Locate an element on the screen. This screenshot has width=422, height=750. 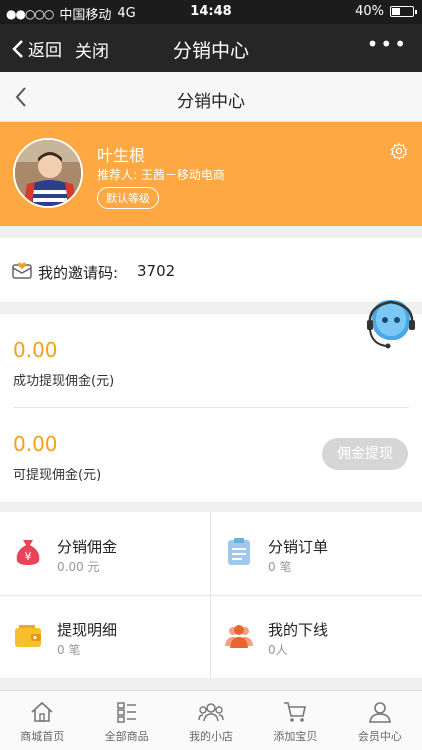
wallet-icon is located at coordinates (28, 636).